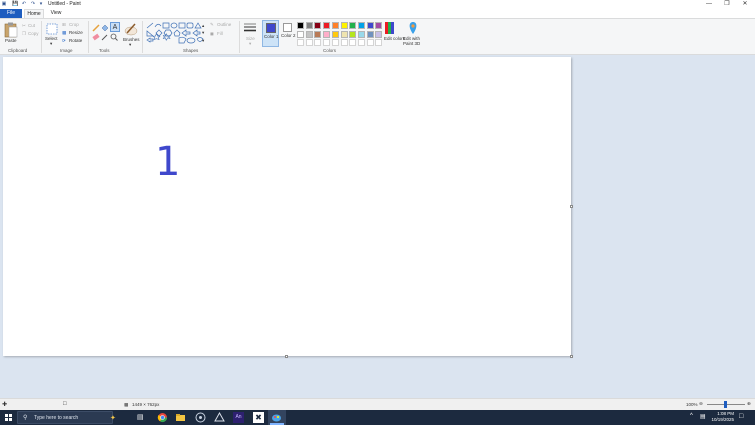 The height and width of the screenshot is (425, 755). What do you see at coordinates (180, 417) in the screenshot?
I see `file-explorer-icon` at bounding box center [180, 417].